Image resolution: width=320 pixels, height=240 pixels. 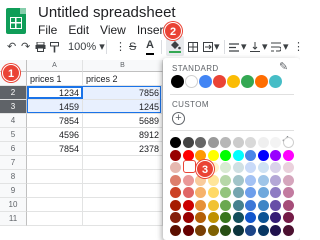 What do you see at coordinates (78, 30) in the screenshot?
I see `menu-edit: Edit` at bounding box center [78, 30].